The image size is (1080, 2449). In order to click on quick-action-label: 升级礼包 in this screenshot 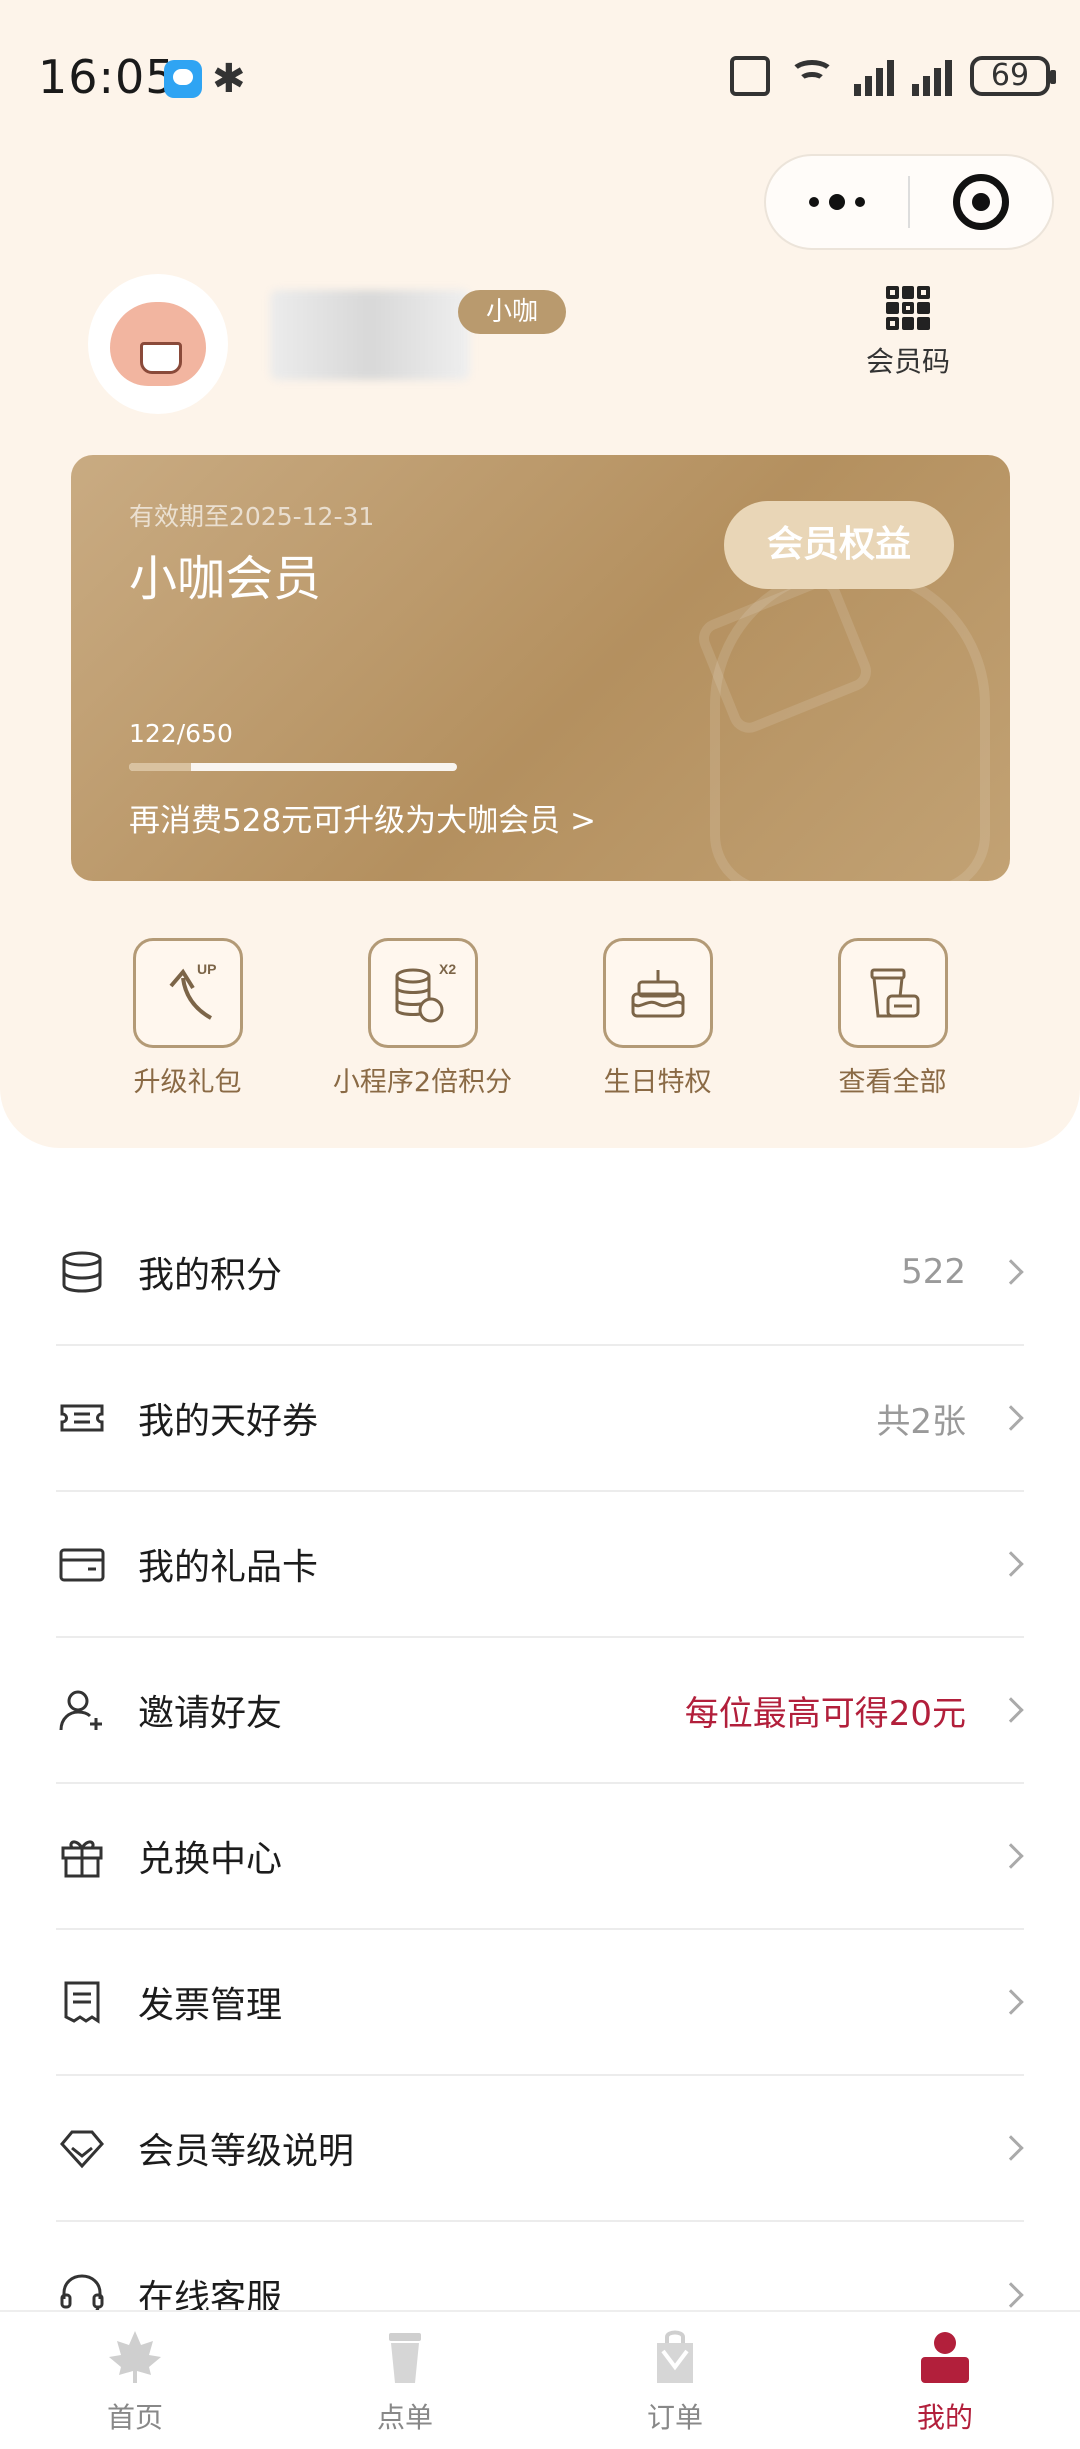, I will do `click(187, 1082)`.